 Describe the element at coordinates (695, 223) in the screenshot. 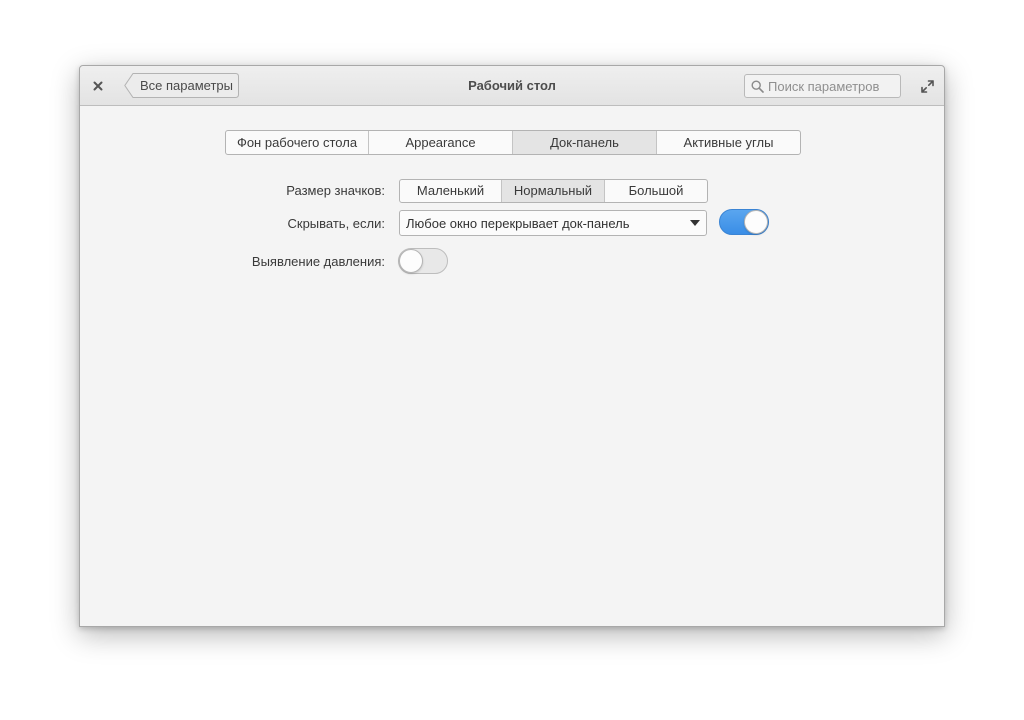

I see `chevron-down-icon` at that location.